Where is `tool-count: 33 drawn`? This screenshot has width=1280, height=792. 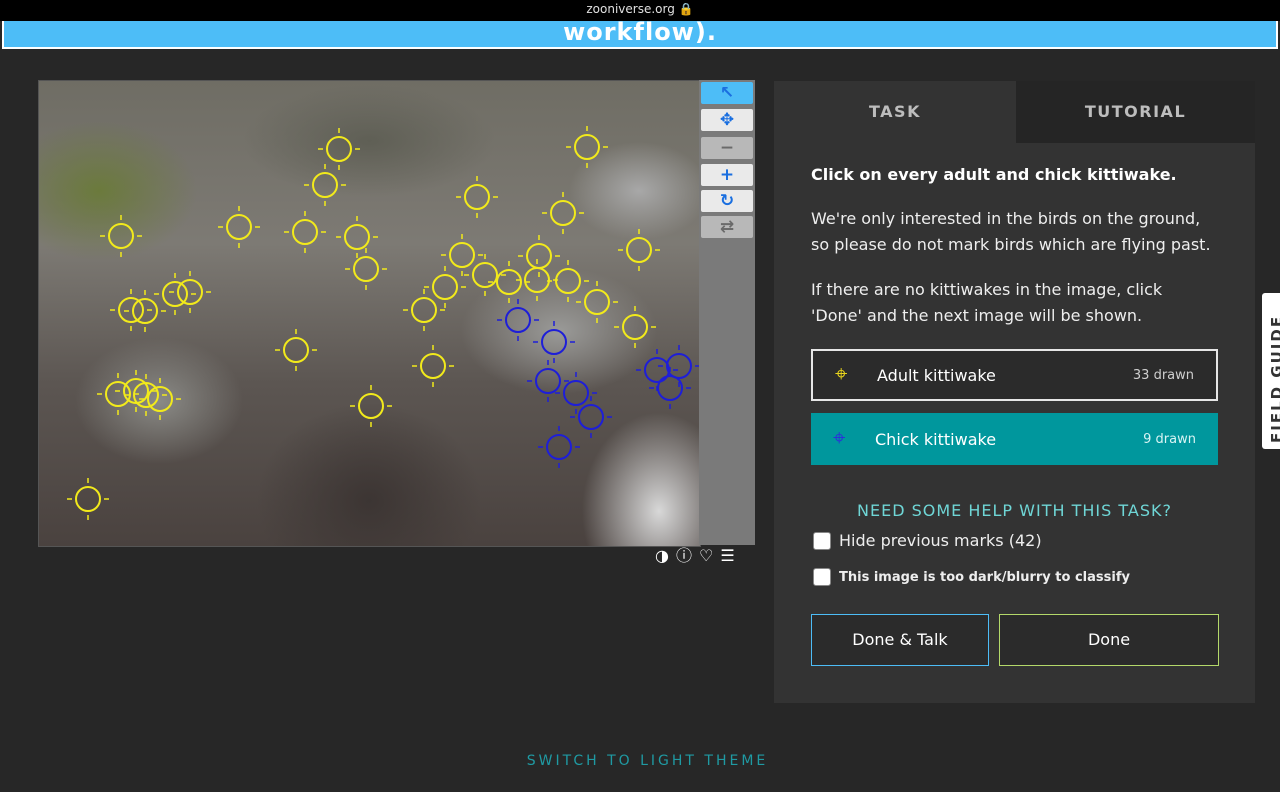
tool-count: 33 drawn is located at coordinates (1163, 375).